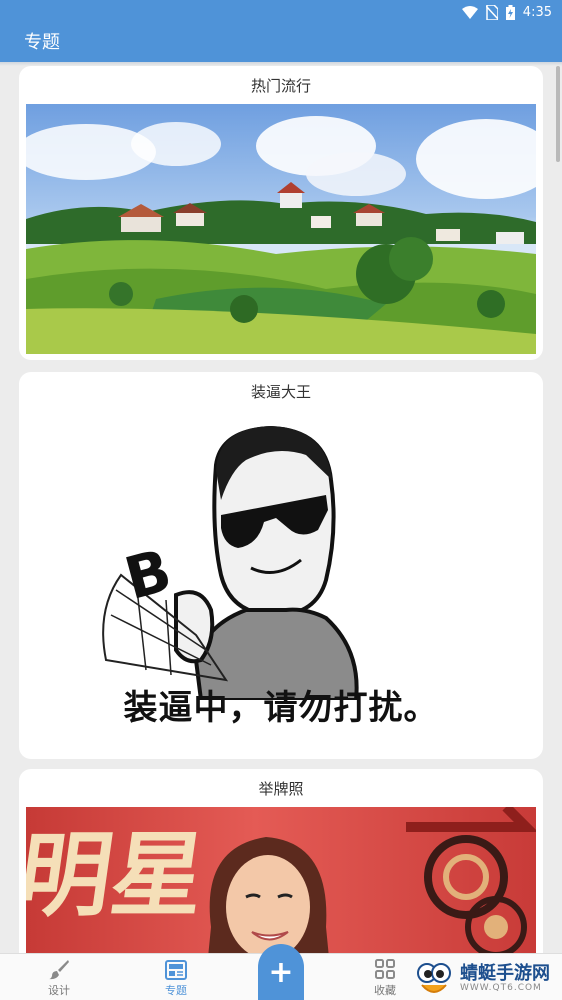 Image resolution: width=562 pixels, height=1000 pixels. Describe the element at coordinates (558, 114) in the screenshot. I see `scrollbar` at that location.